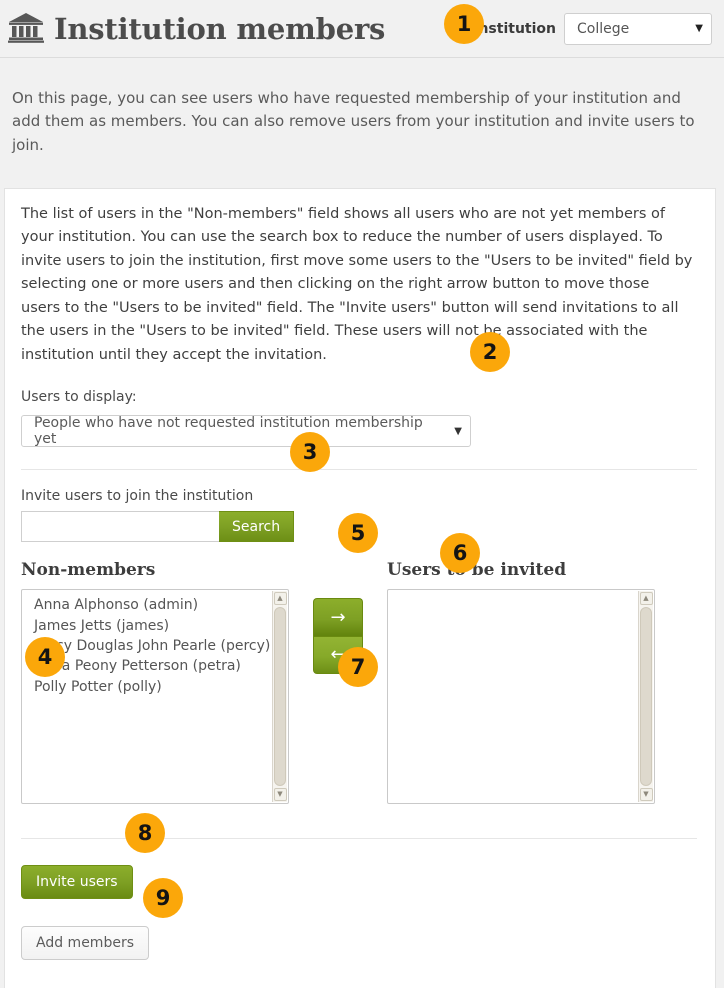  I want to click on arrow-stack: → ←, so click(338, 636).